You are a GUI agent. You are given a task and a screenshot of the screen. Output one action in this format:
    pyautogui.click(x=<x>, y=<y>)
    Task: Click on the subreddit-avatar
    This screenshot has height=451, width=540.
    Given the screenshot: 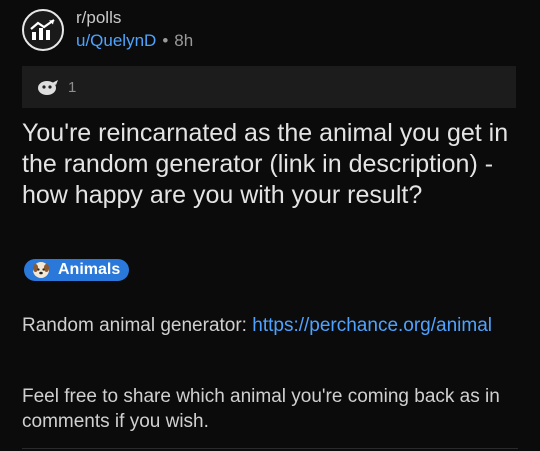 What is the action you would take?
    pyautogui.click(x=43, y=30)
    